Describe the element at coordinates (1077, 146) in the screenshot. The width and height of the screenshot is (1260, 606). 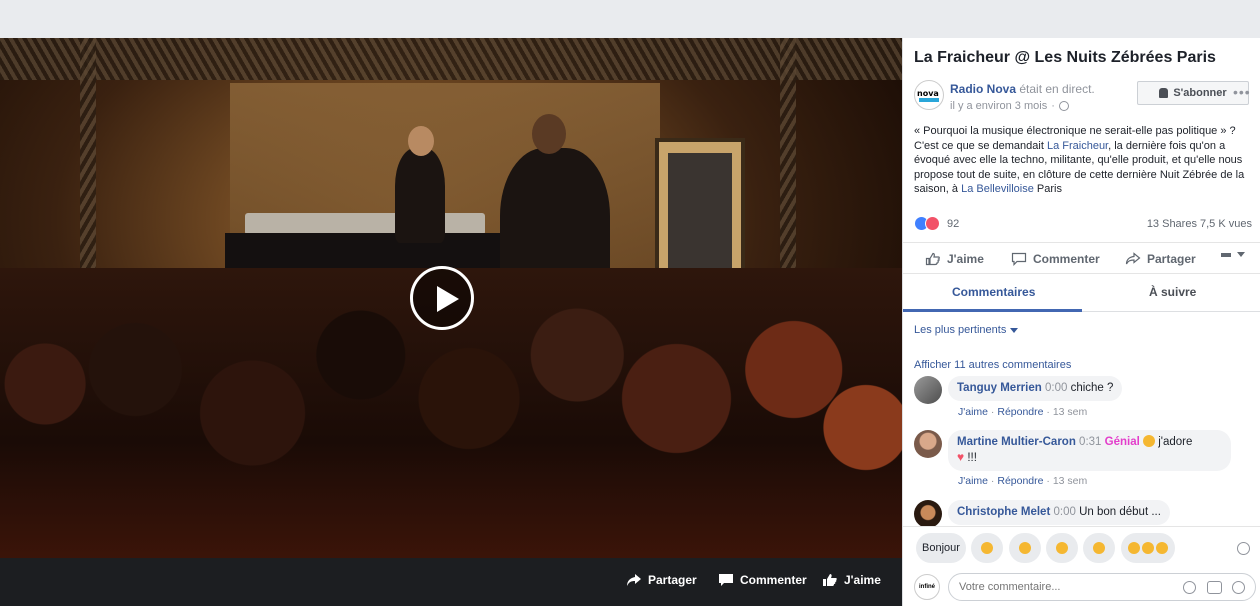
I see `mention-la-fraicheur: La Fraicheur` at that location.